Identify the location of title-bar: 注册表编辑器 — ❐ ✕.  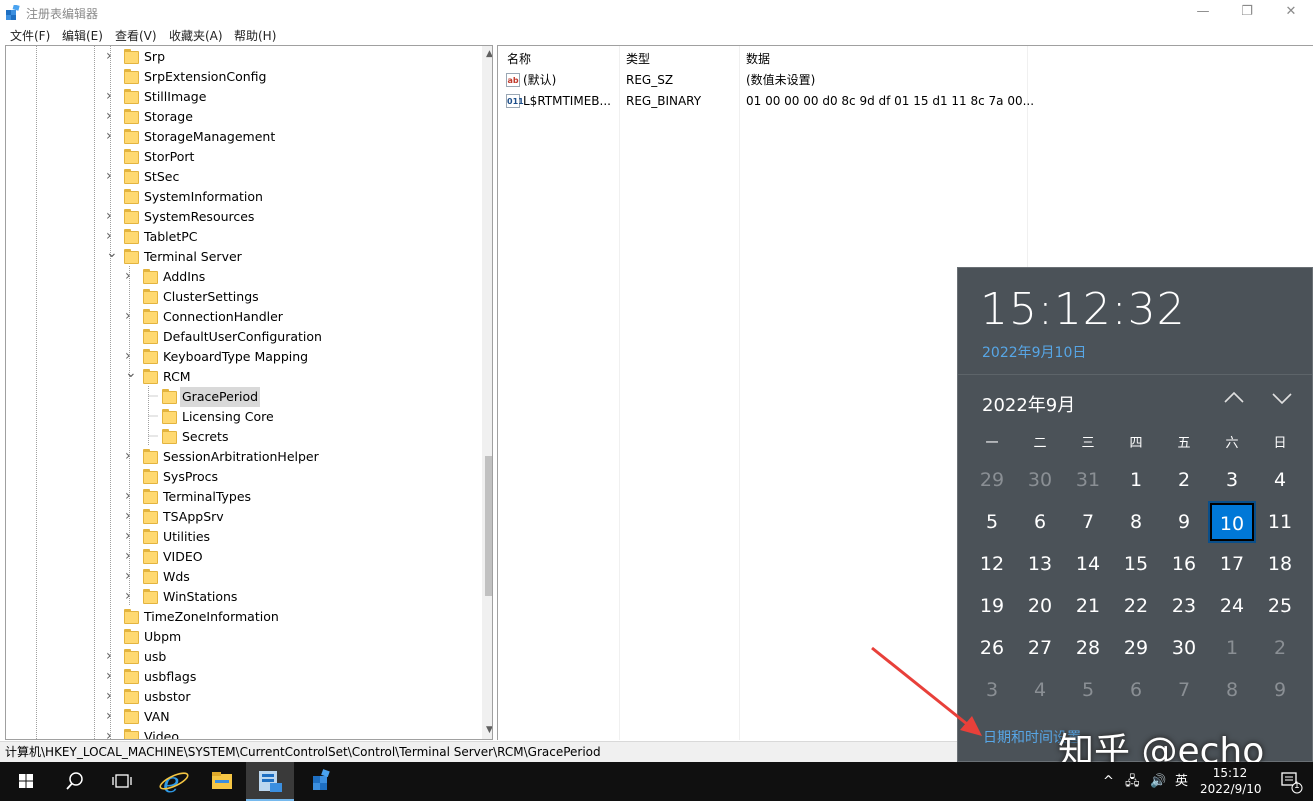
(656, 13).